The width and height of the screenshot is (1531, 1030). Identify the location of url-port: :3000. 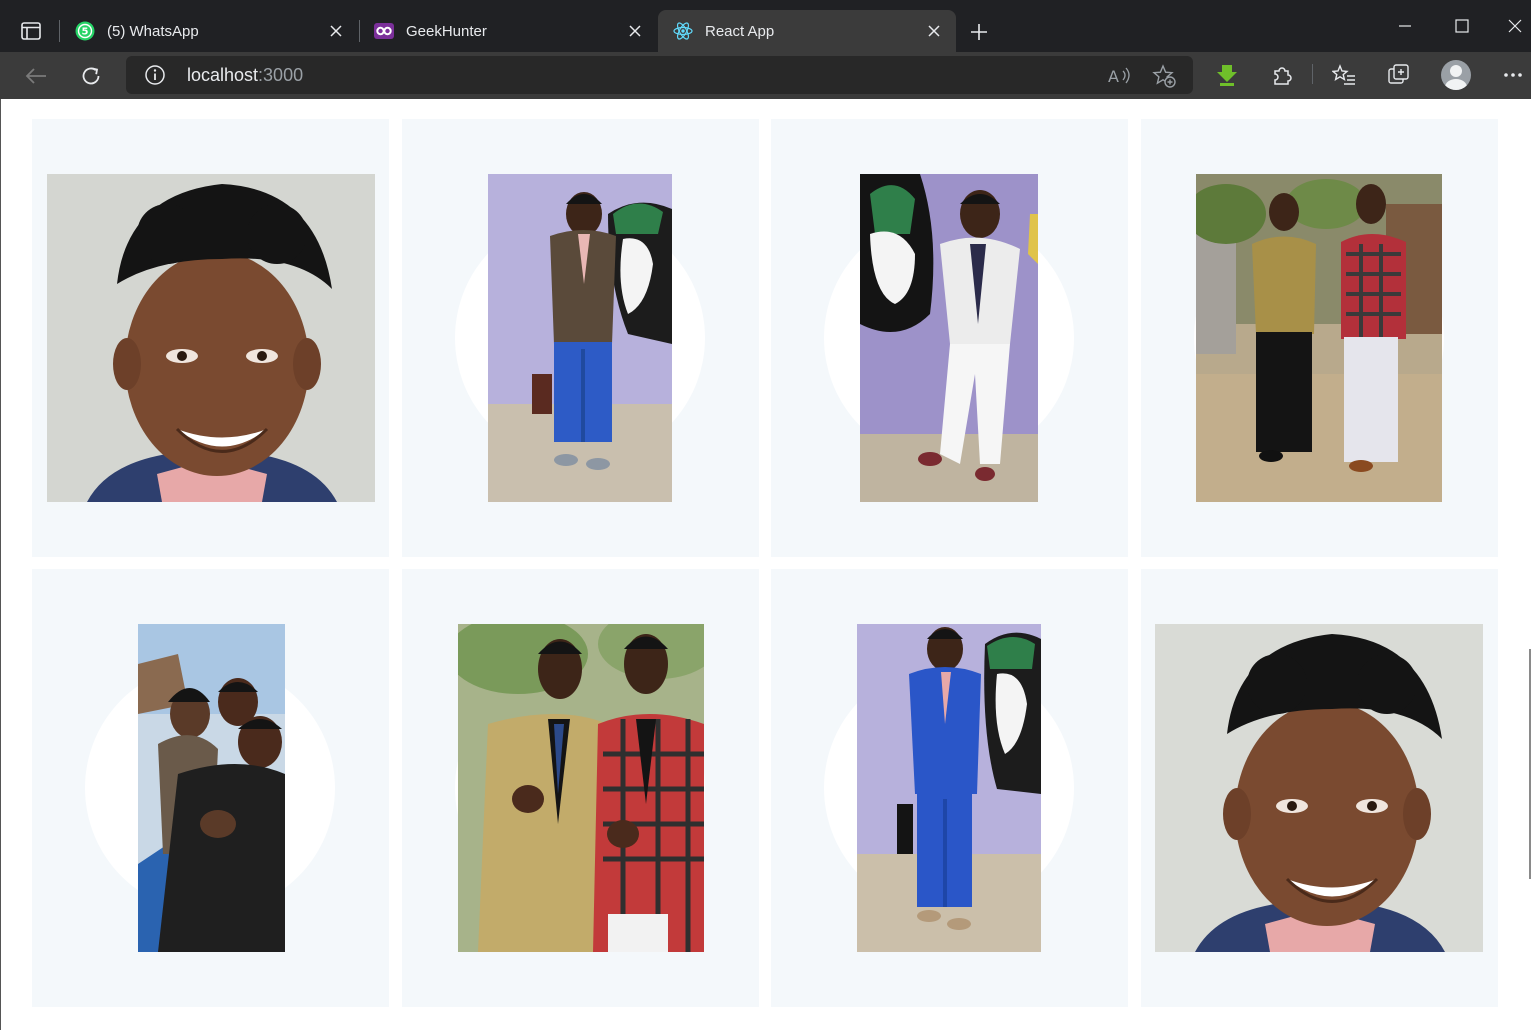
(281, 75).